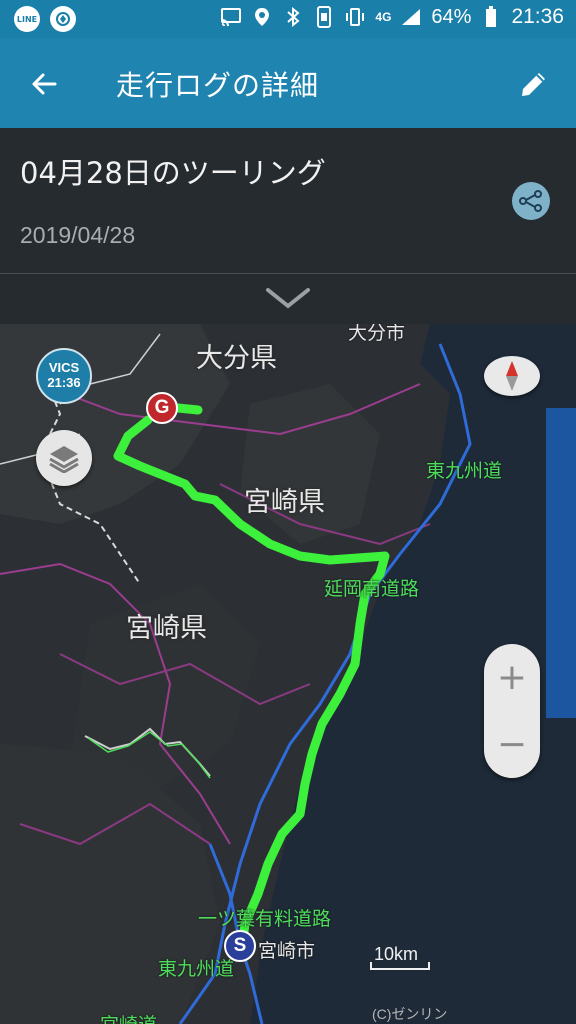  I want to click on road-label-hitotsuba: 一ツ葉有料道路, so click(265, 919).